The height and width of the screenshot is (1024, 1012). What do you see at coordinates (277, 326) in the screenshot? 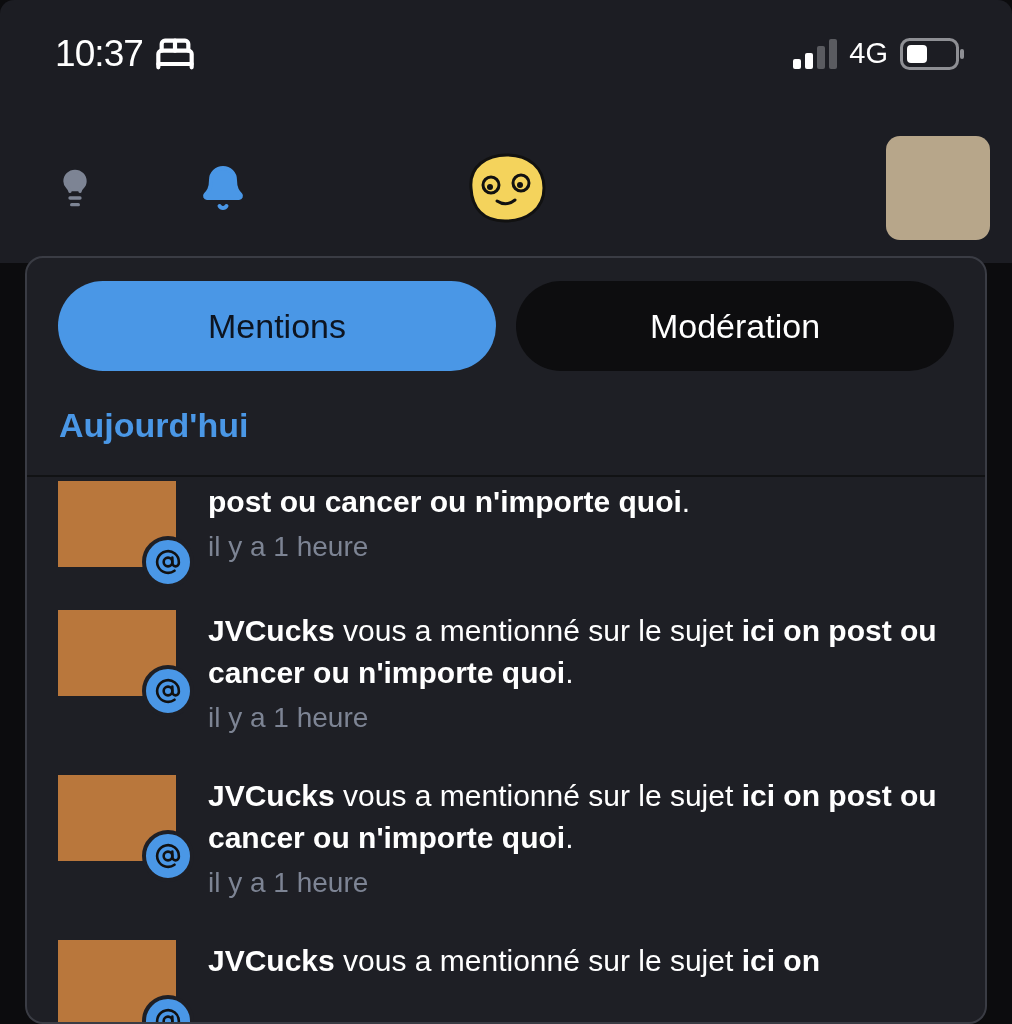
I see `tab: Mentions` at bounding box center [277, 326].